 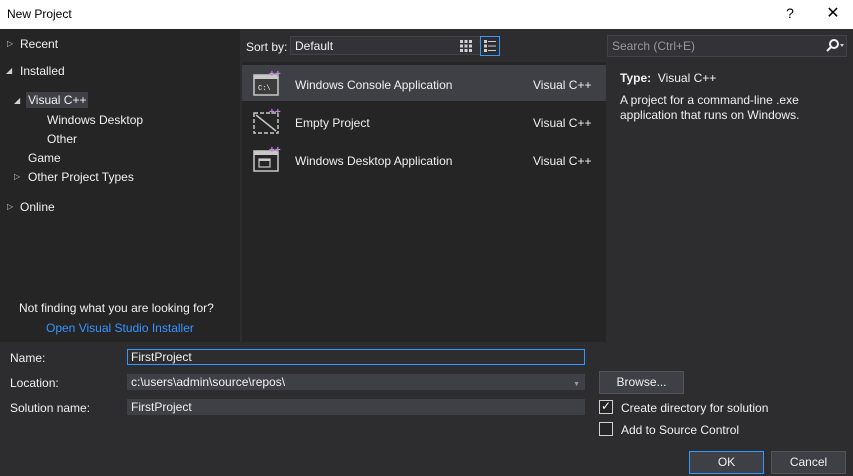 What do you see at coordinates (726, 462) in the screenshot?
I see `ok-button: OK` at bounding box center [726, 462].